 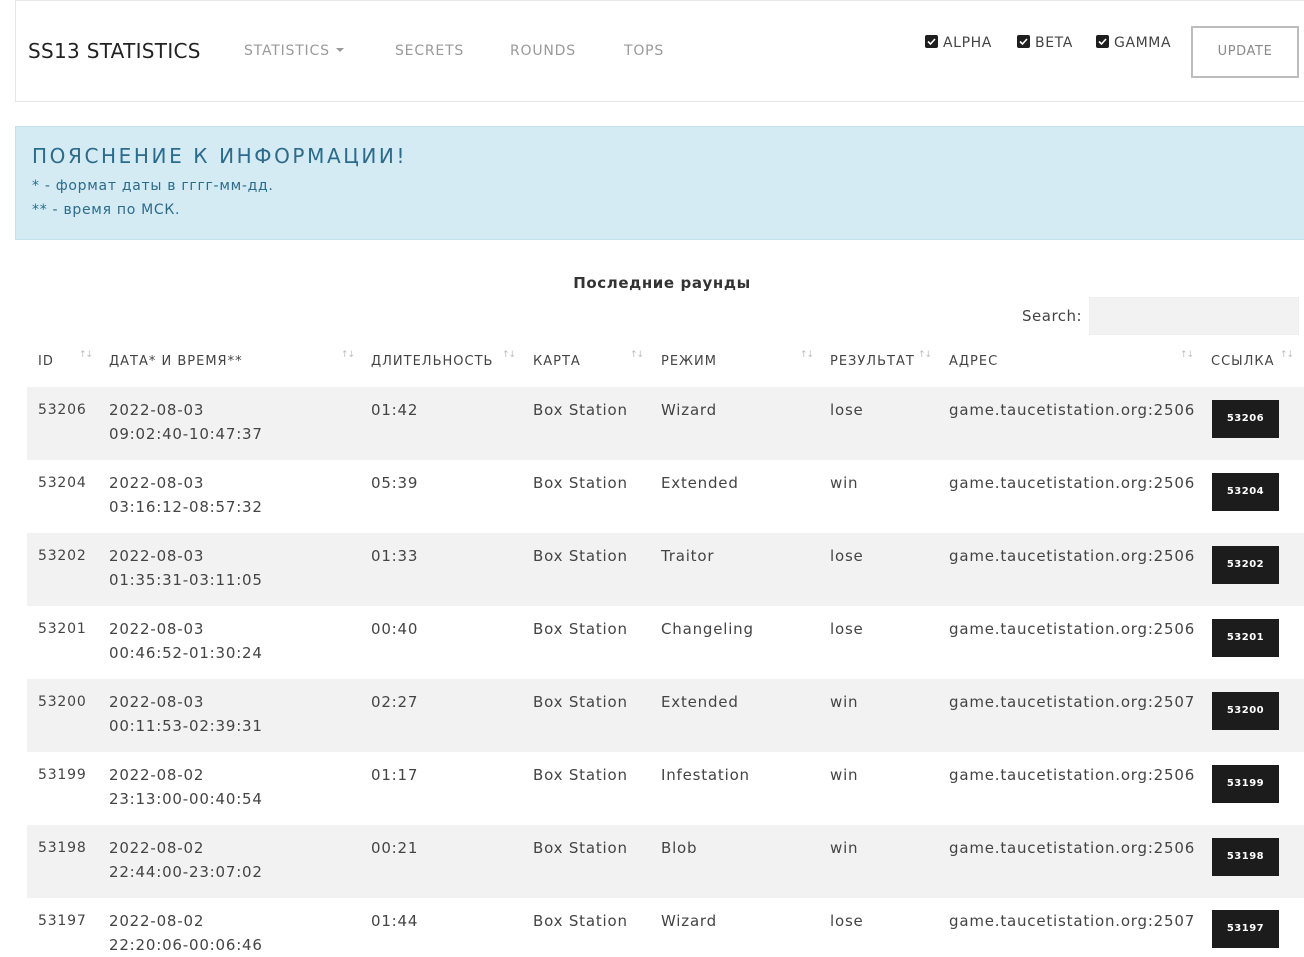 What do you see at coordinates (1052, 316) in the screenshot?
I see `search-label: Search:` at bounding box center [1052, 316].